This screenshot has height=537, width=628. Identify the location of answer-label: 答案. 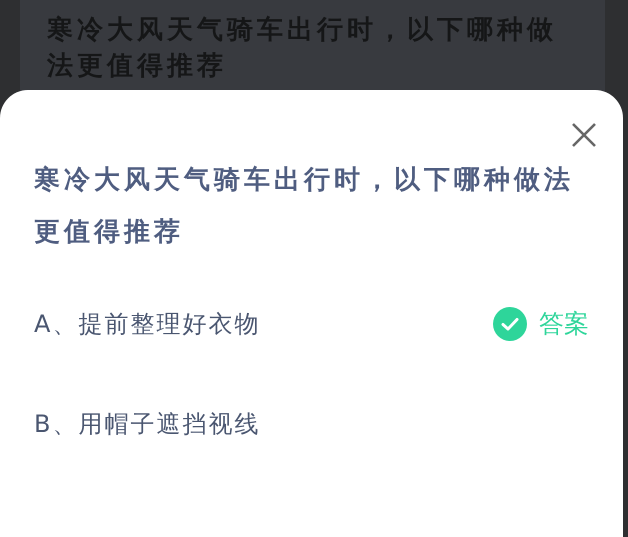
(564, 324).